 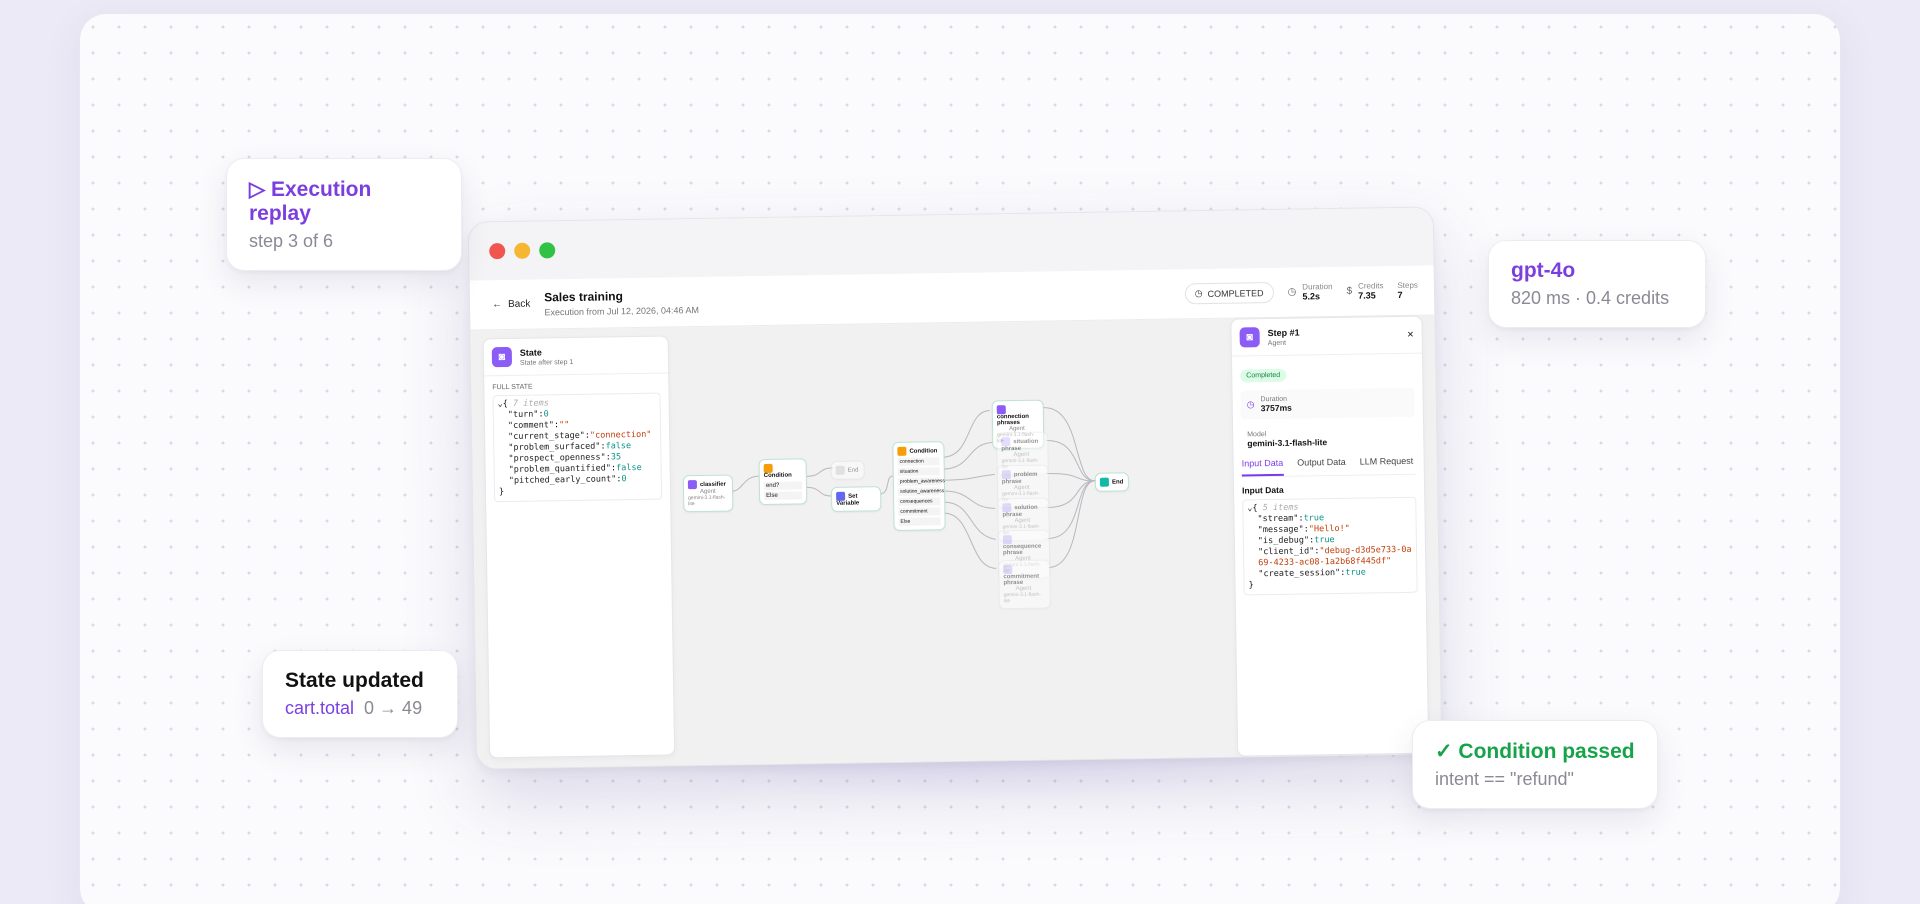 What do you see at coordinates (918, 461) in the screenshot?
I see `condition-row: connection` at bounding box center [918, 461].